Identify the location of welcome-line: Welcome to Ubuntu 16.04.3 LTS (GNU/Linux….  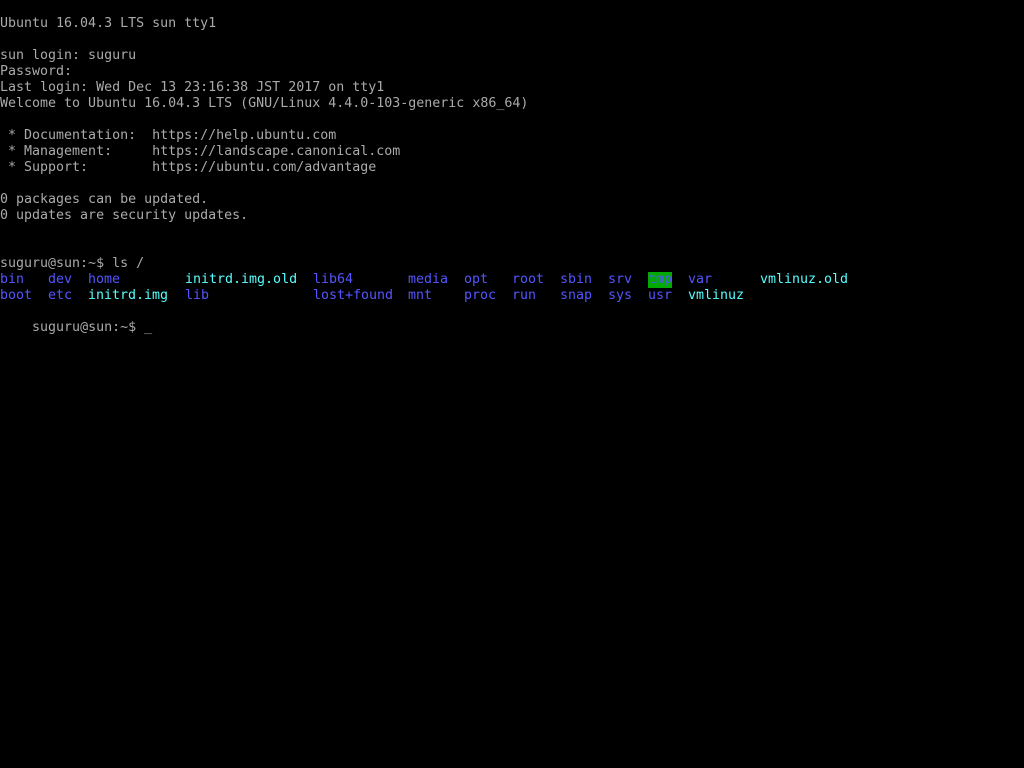
(264, 103).